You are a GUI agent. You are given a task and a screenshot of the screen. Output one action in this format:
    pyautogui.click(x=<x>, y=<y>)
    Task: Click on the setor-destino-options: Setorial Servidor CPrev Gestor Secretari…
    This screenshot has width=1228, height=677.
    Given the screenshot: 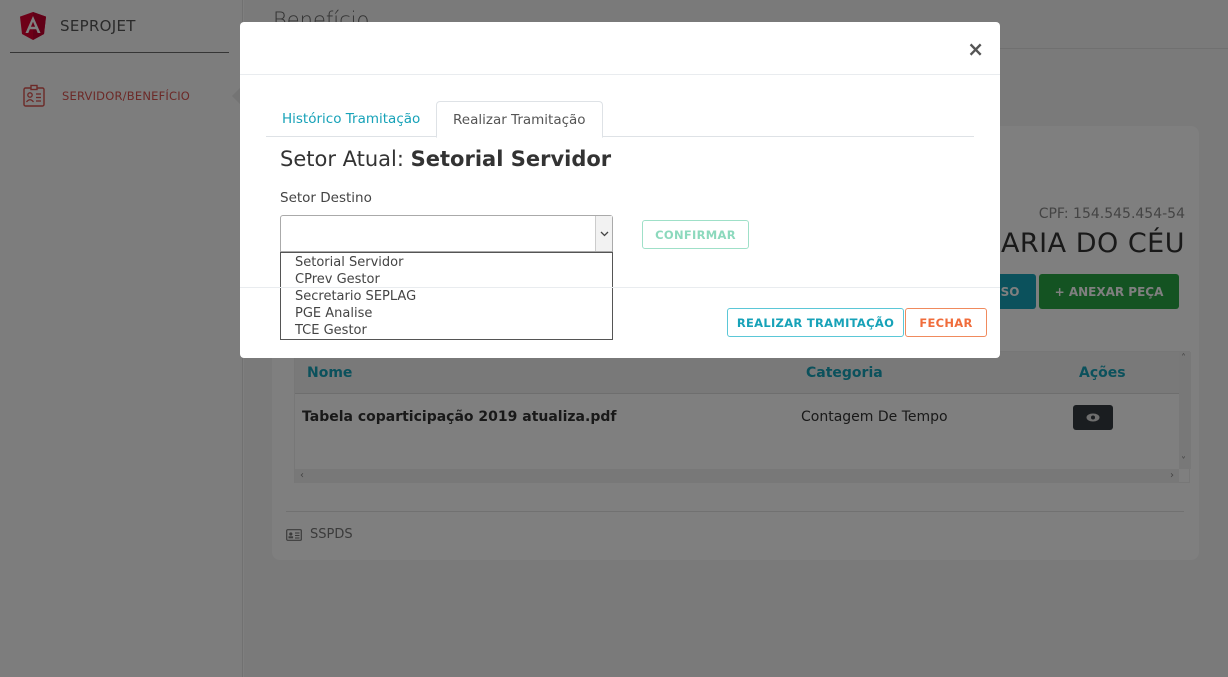 What is the action you would take?
    pyautogui.click(x=446, y=296)
    